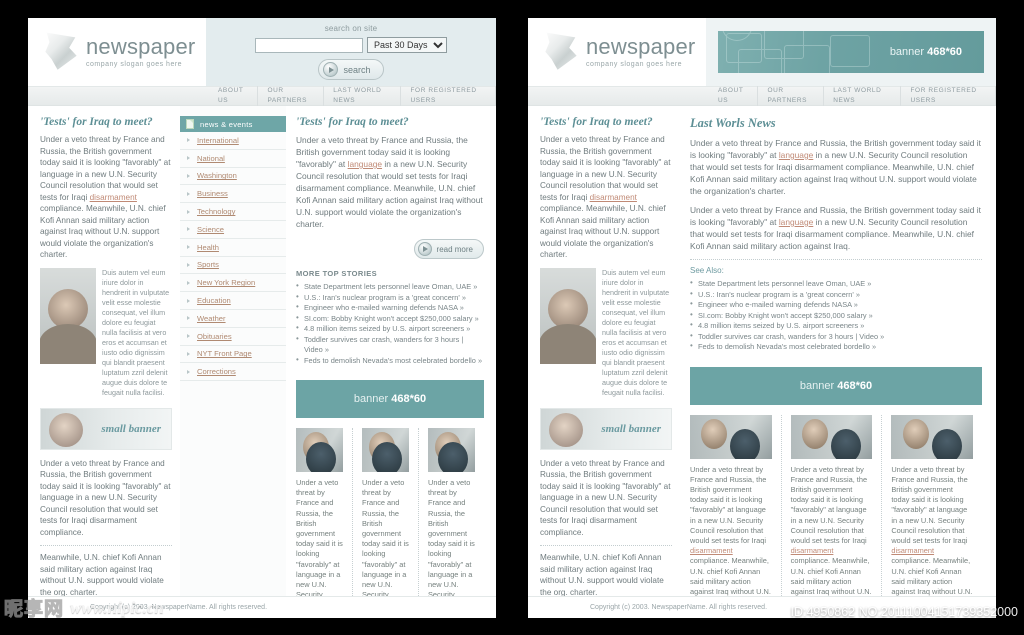  What do you see at coordinates (233, 194) in the screenshot?
I see `sidebar-item-business: Business` at bounding box center [233, 194].